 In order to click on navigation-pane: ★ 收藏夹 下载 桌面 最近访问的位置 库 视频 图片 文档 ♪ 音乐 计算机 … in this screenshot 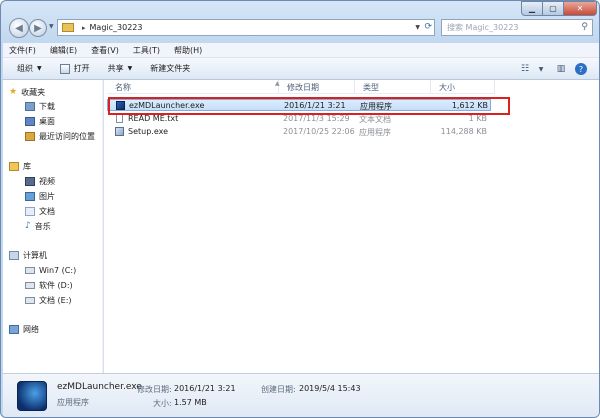, I will do `click(53, 226)`.